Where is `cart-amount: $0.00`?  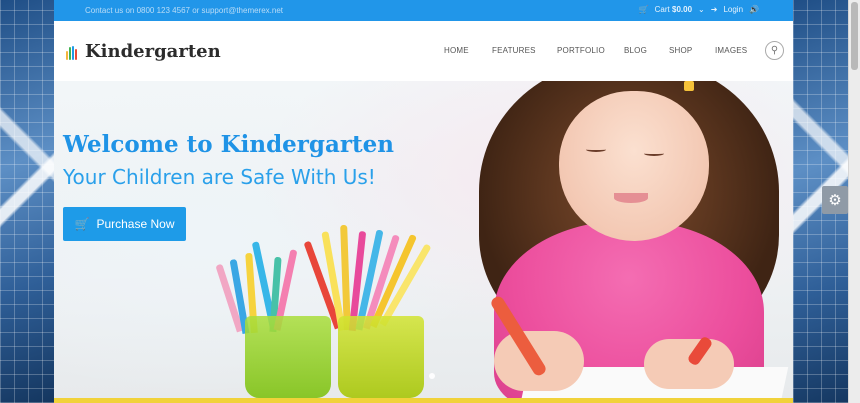
cart-amount: $0.00 is located at coordinates (682, 9).